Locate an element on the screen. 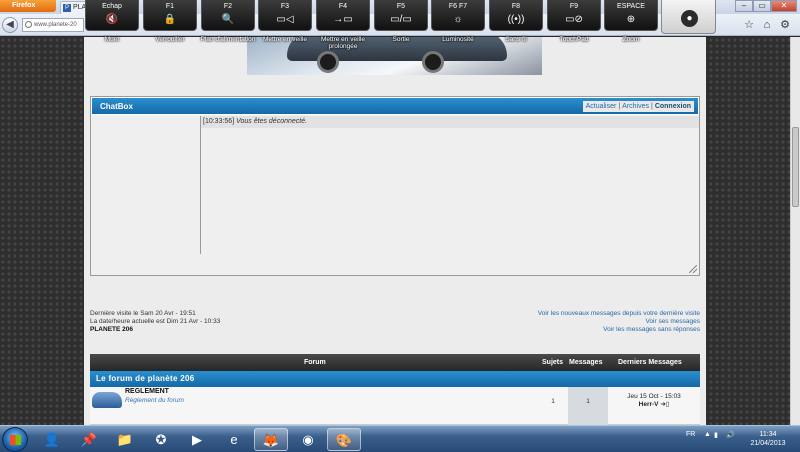  chatbox-archives-link: Archives is located at coordinates (635, 106).